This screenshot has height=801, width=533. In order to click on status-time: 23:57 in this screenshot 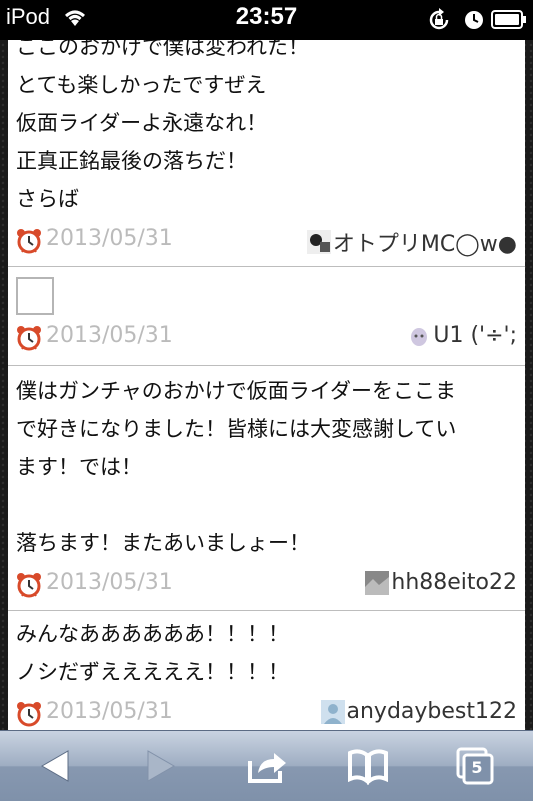, I will do `click(266, 16)`.